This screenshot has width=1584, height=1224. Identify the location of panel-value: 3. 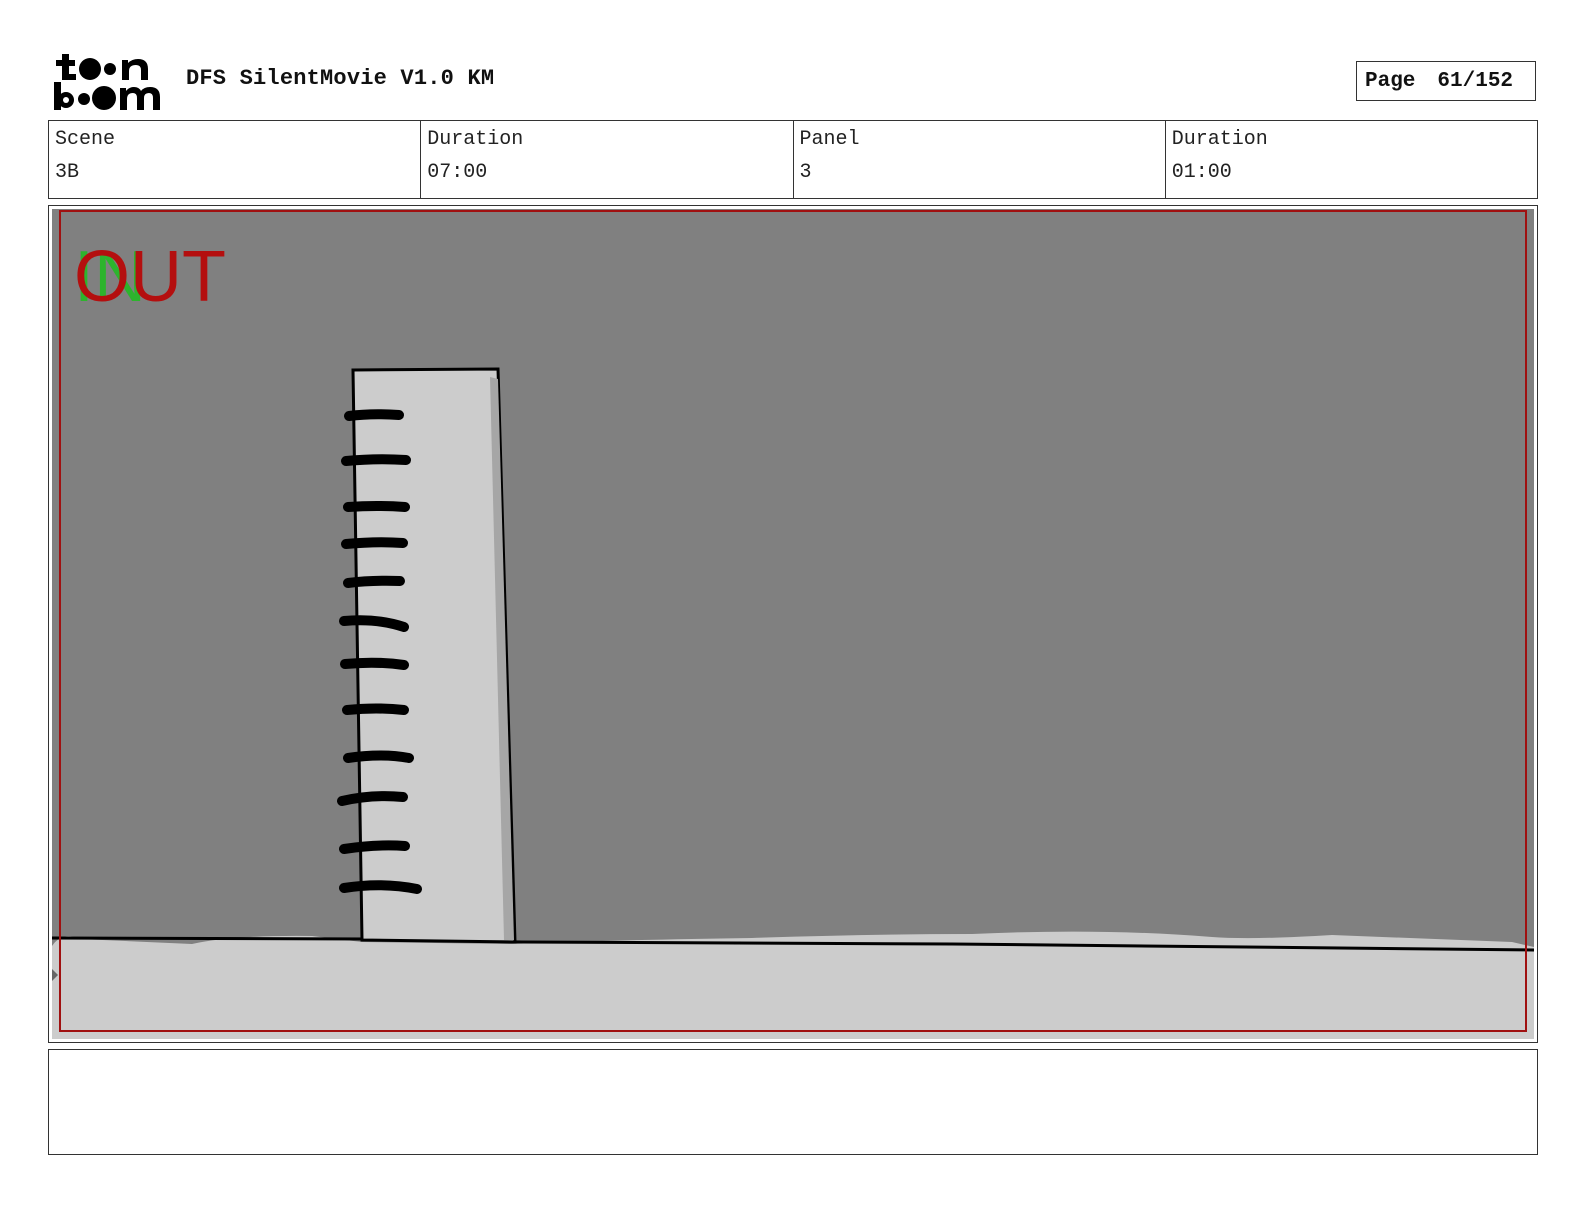
(805, 172).